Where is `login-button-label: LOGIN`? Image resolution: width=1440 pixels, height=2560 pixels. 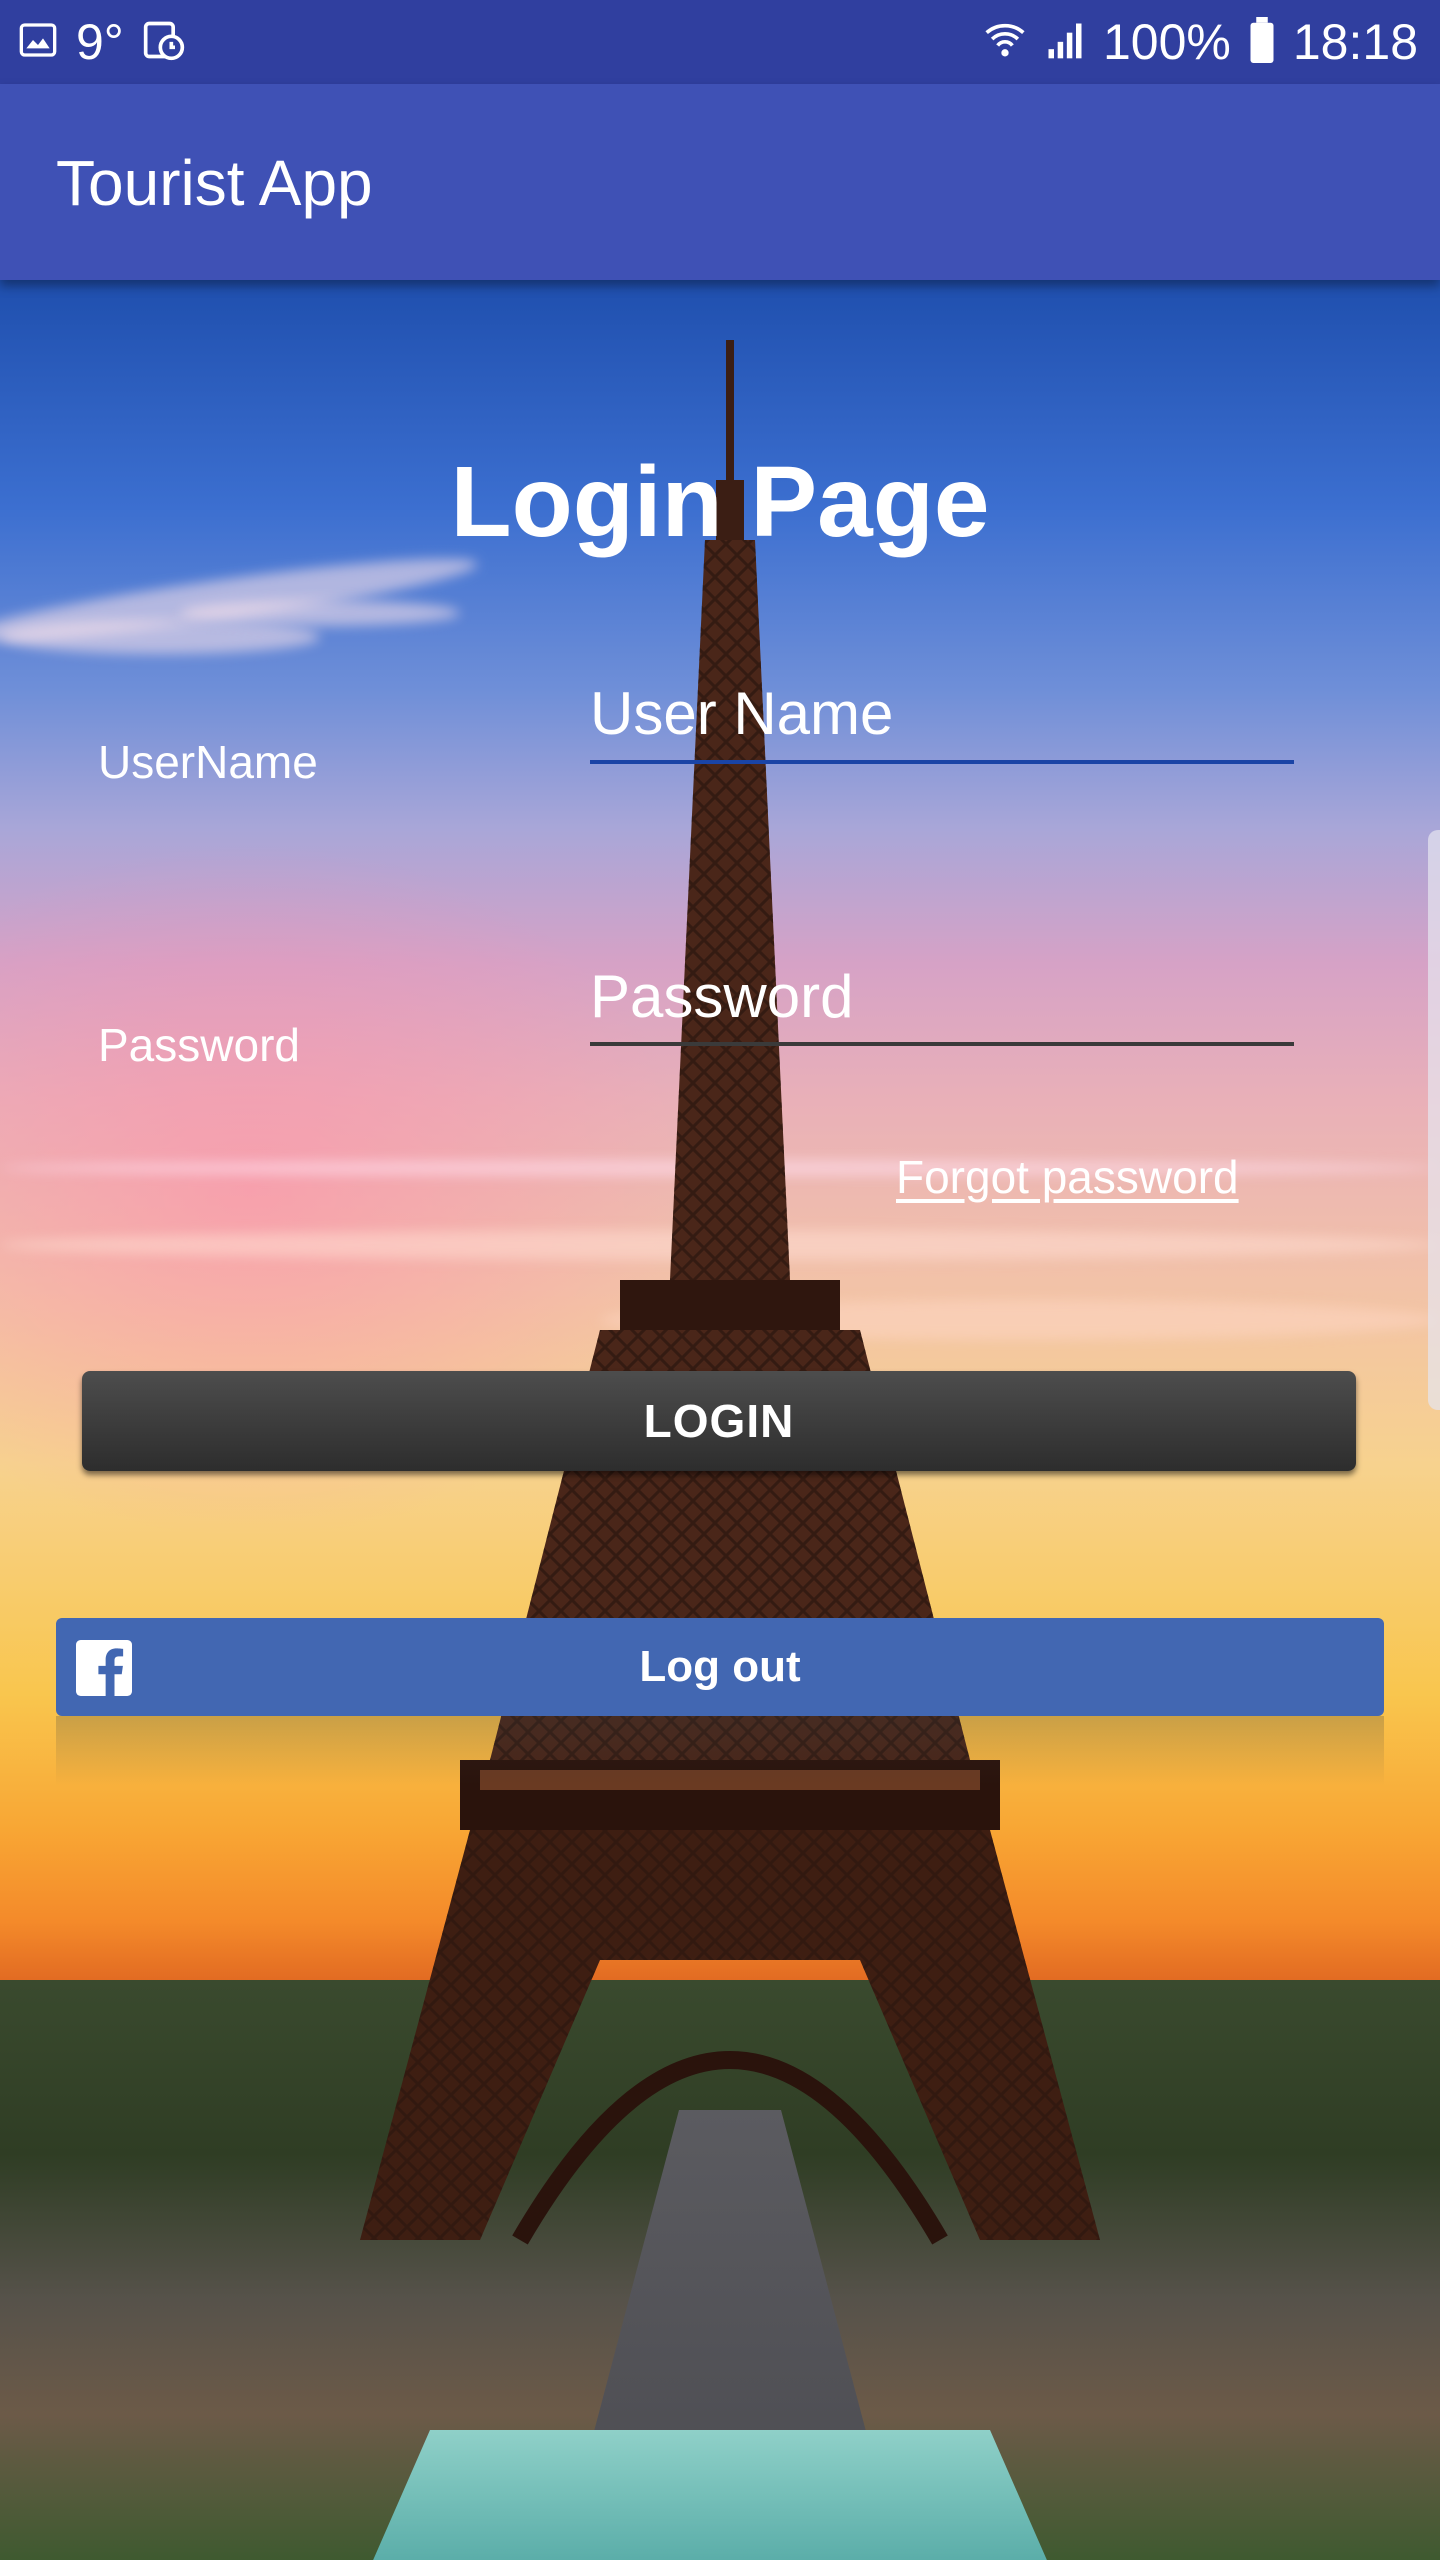 login-button-label: LOGIN is located at coordinates (719, 1421).